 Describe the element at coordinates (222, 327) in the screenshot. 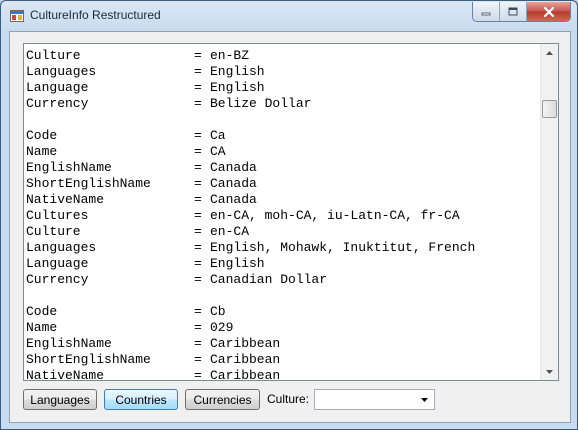

I see `property-value: 029` at that location.